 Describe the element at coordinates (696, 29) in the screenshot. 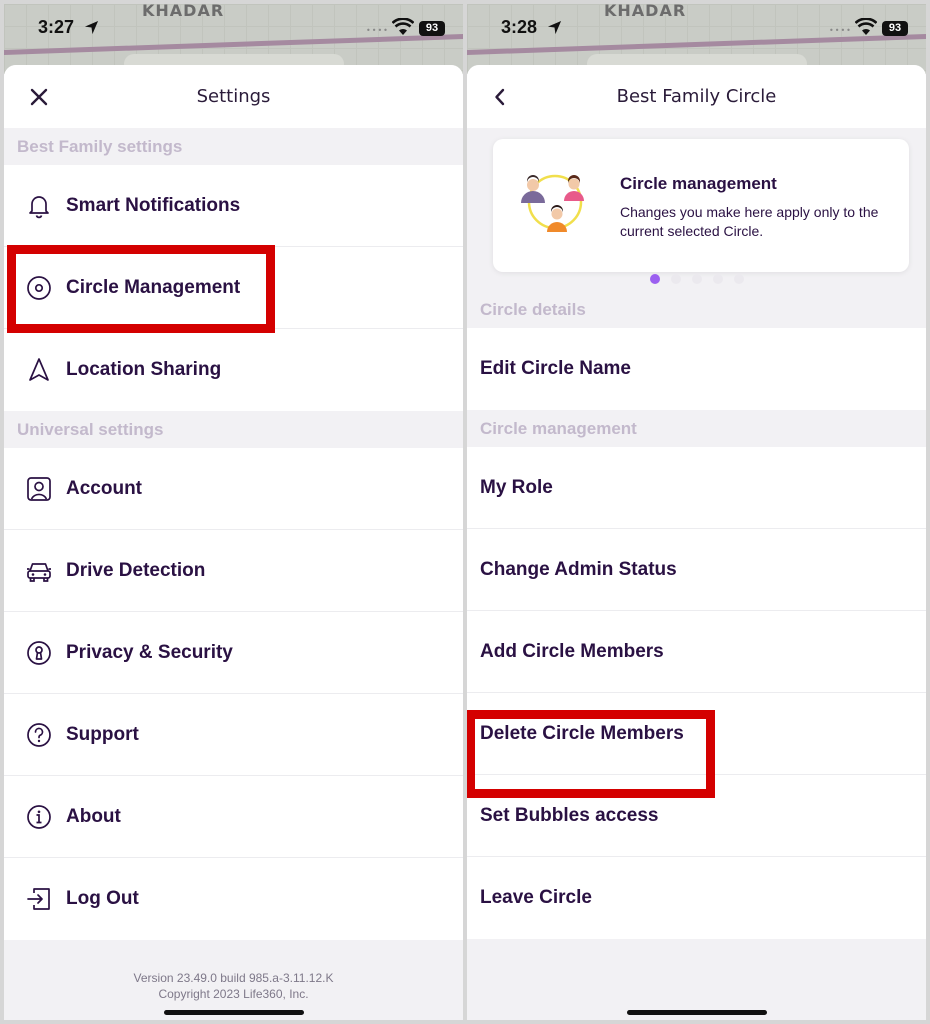

I see `status-bar: 3:28 •••• 93` at that location.